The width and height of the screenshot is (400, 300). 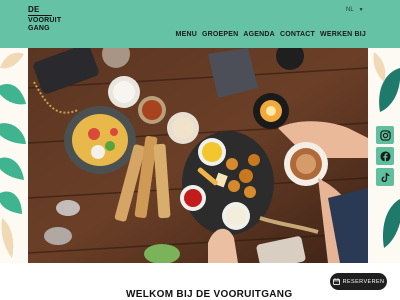 What do you see at coordinates (34, 9) in the screenshot?
I see `logo-word-de: DE` at bounding box center [34, 9].